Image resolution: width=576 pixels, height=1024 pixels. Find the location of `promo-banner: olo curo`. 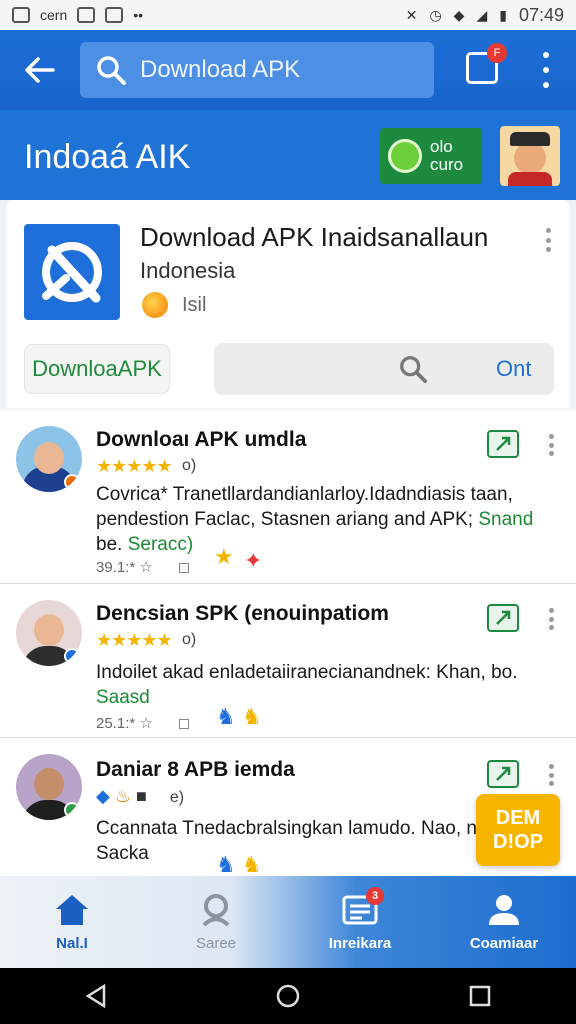

promo-banner: olo curo is located at coordinates (431, 156).